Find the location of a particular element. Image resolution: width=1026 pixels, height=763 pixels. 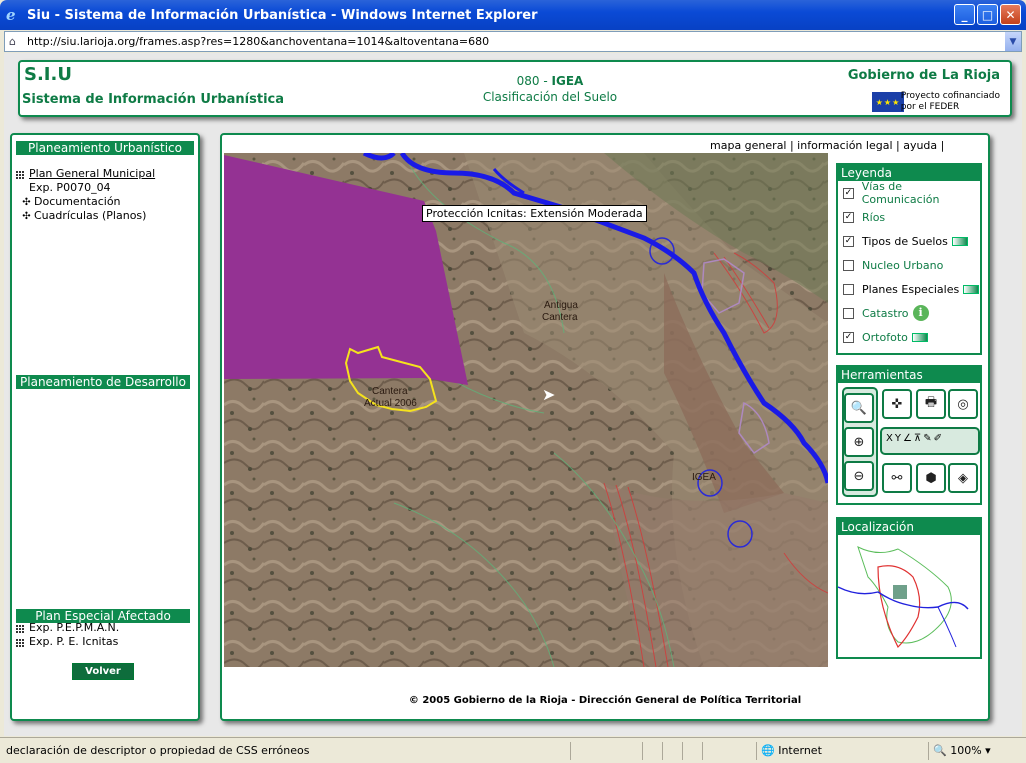

legend-item-catastro: Catastro i is located at coordinates (909, 313).